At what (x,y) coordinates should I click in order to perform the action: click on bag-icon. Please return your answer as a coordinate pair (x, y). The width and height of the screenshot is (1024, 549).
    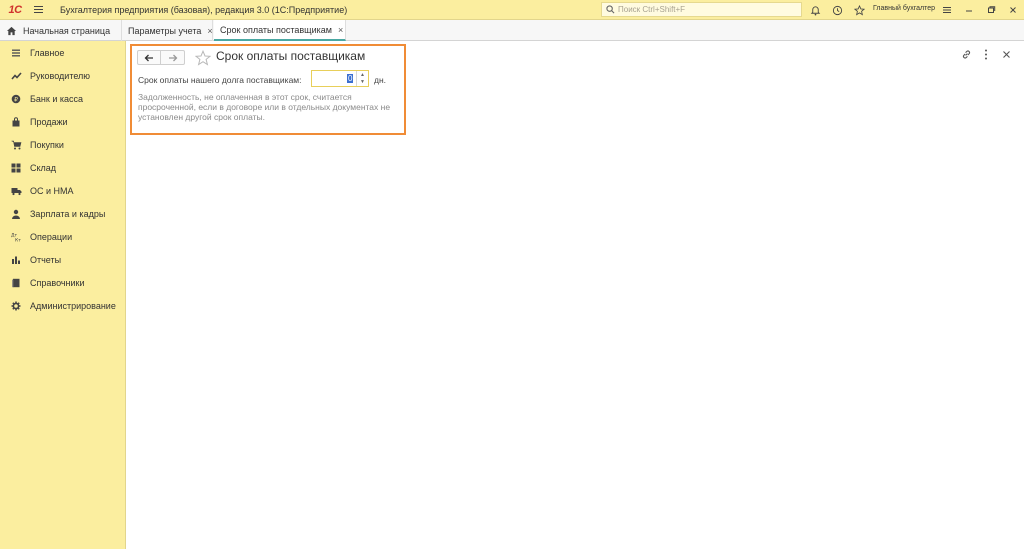
    Looking at the image, I should click on (16, 122).